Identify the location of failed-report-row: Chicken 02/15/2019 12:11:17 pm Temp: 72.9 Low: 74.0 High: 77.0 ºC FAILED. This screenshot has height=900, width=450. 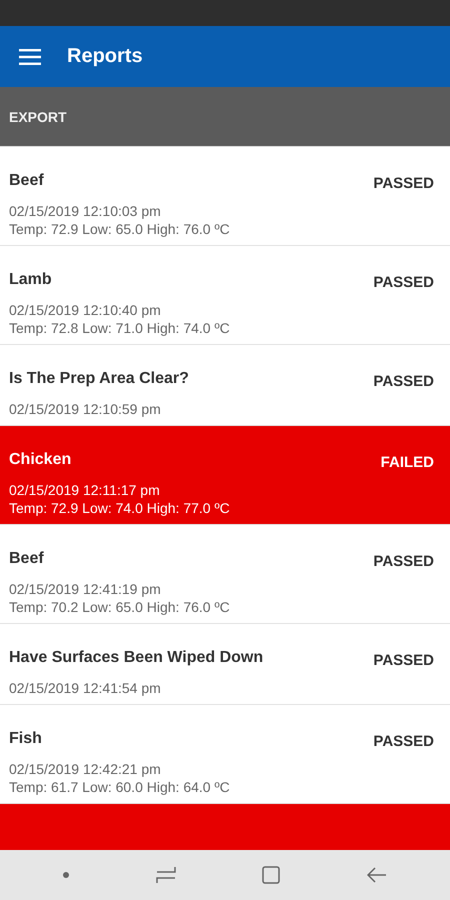
(225, 475).